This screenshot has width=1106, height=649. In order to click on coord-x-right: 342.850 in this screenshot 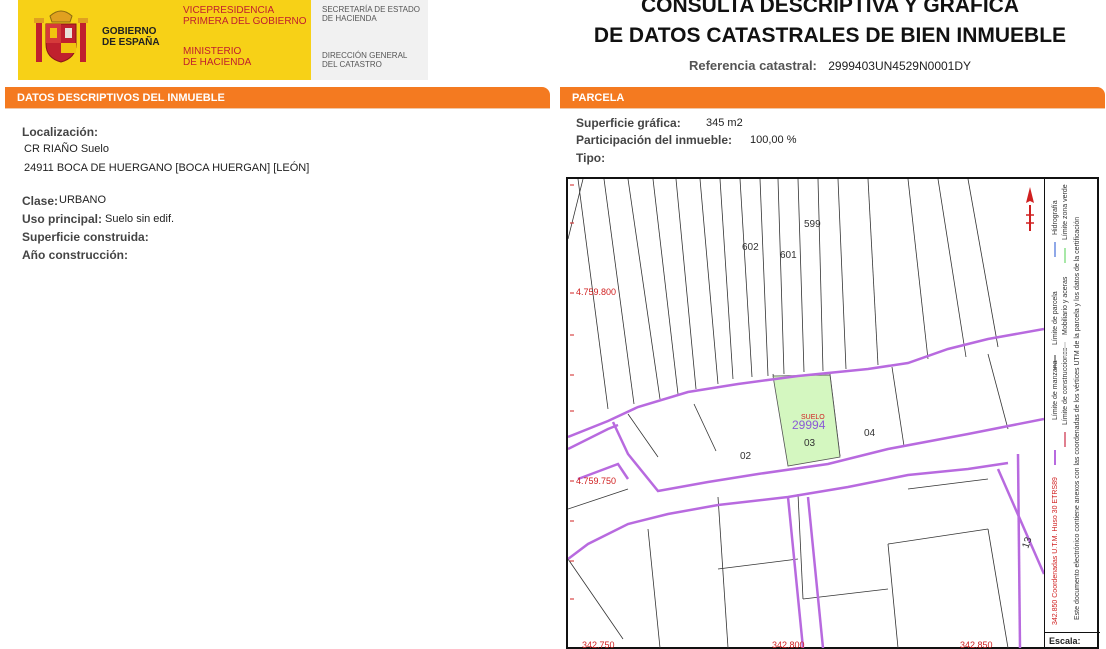, I will do `click(976, 644)`.